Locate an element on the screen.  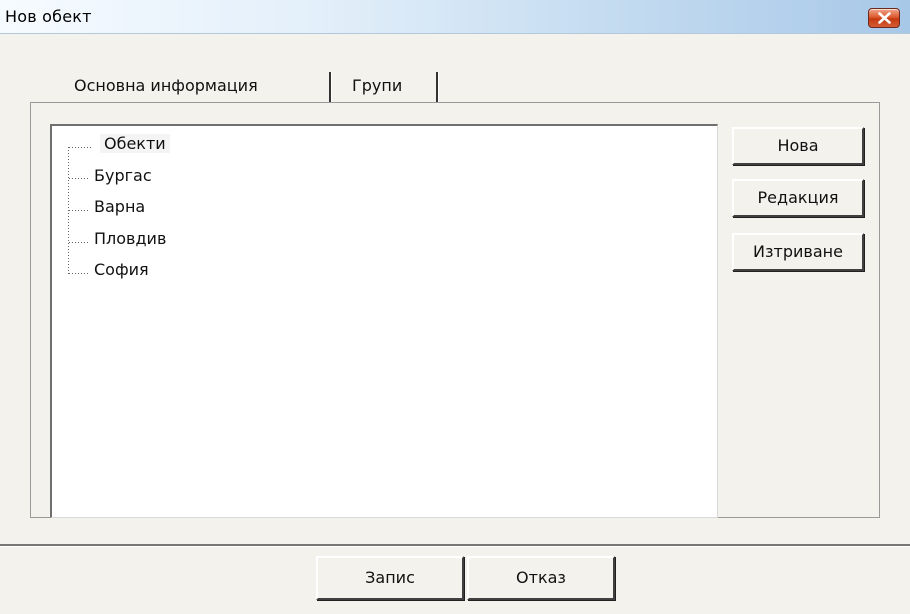
close-icon is located at coordinates (884, 18).